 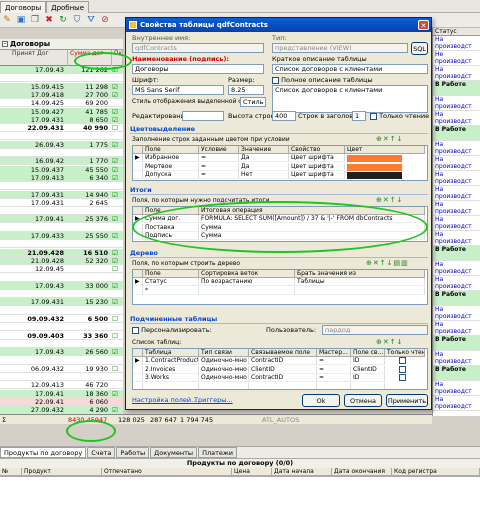 I want to click on display-name-field: Договоры, so click(x=198, y=69).